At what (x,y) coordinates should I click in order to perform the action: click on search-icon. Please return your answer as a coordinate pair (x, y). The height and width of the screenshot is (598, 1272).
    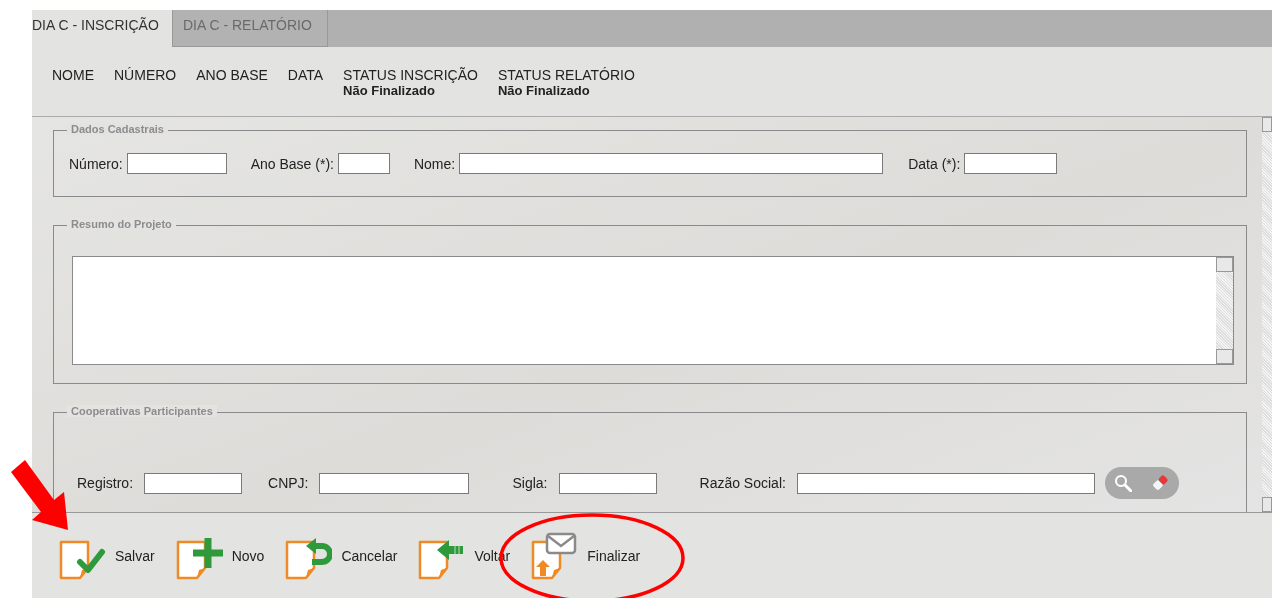
    Looking at the image, I should click on (1123, 483).